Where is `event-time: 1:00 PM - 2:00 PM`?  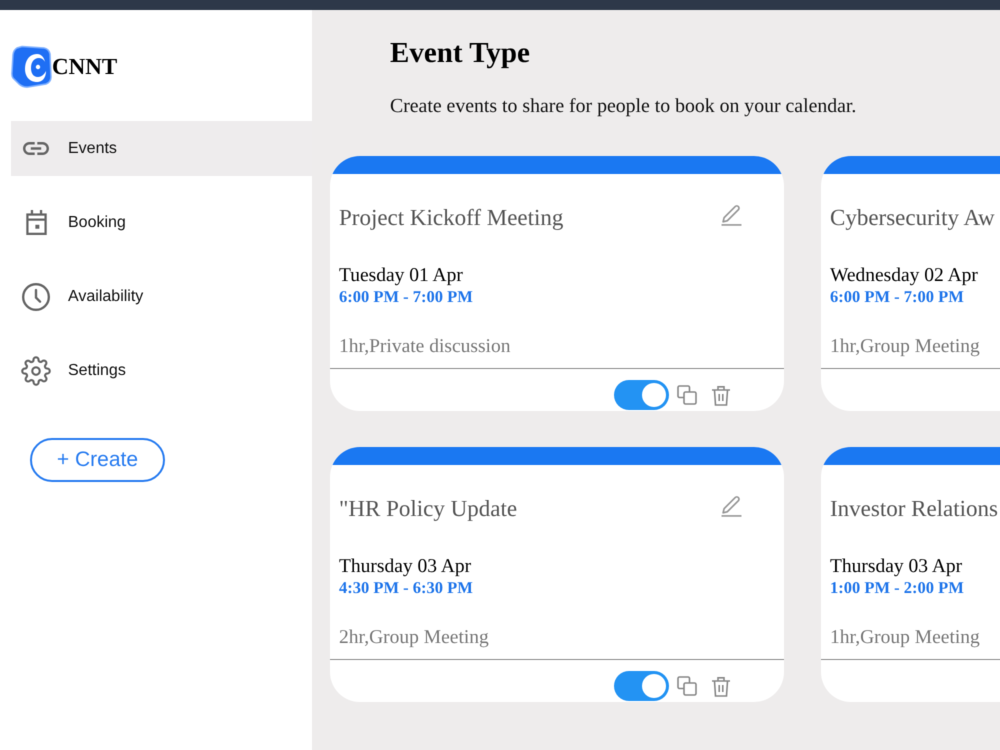 event-time: 1:00 PM - 2:00 PM is located at coordinates (896, 588).